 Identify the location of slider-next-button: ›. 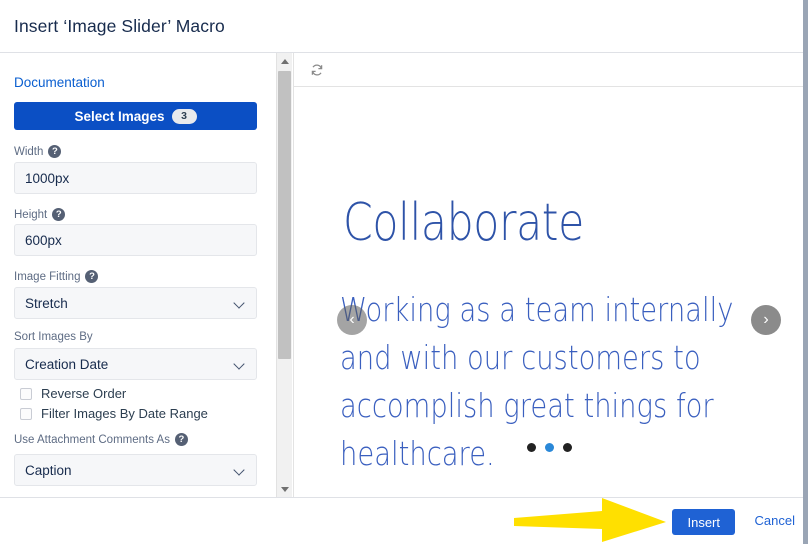
(766, 320).